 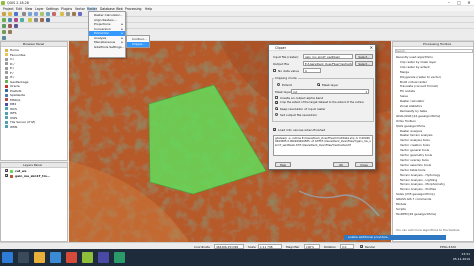 What do you see at coordinates (318, 84) in the screenshot?
I see `mask-layer-radio` at bounding box center [318, 84].